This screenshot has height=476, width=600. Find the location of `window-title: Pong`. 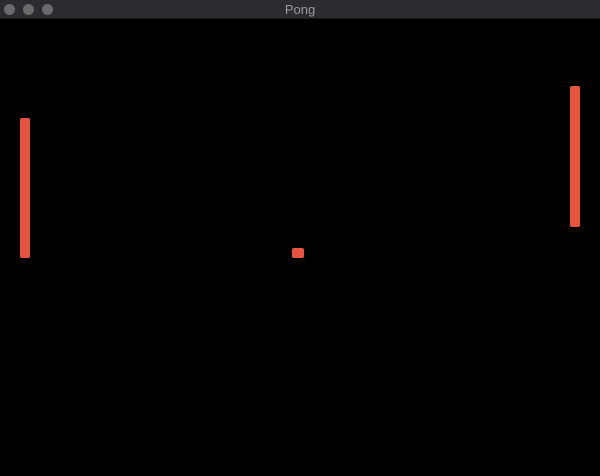

window-title: Pong is located at coordinates (300, 9).